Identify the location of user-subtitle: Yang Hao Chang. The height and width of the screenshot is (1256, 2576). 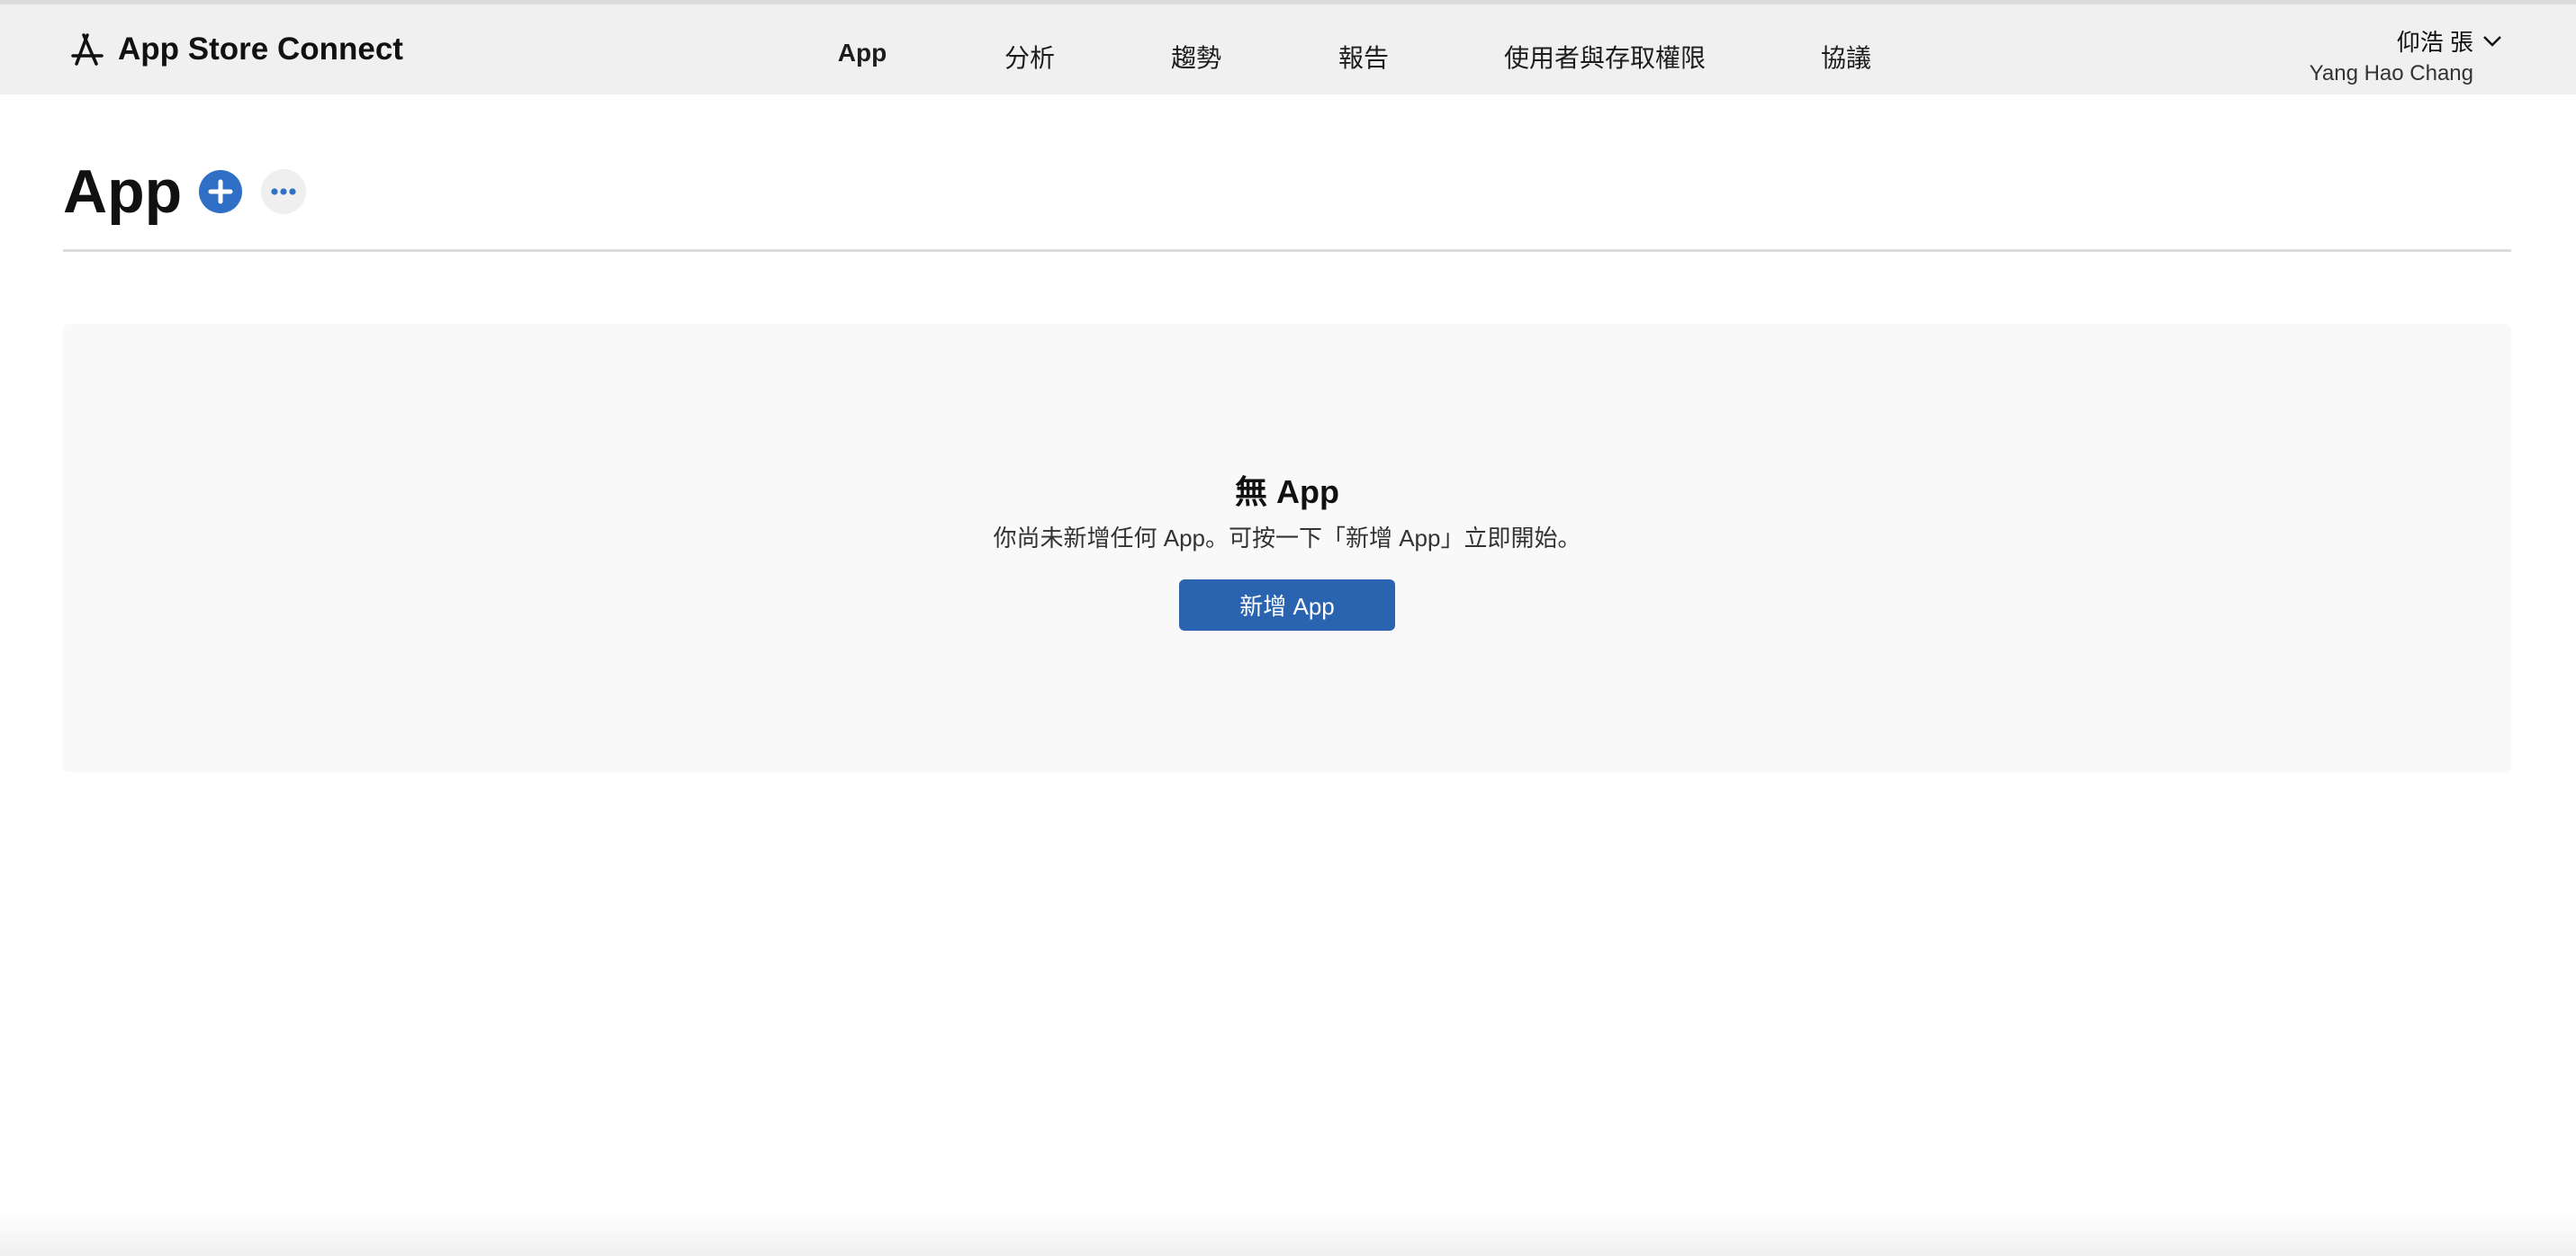
(2391, 73).